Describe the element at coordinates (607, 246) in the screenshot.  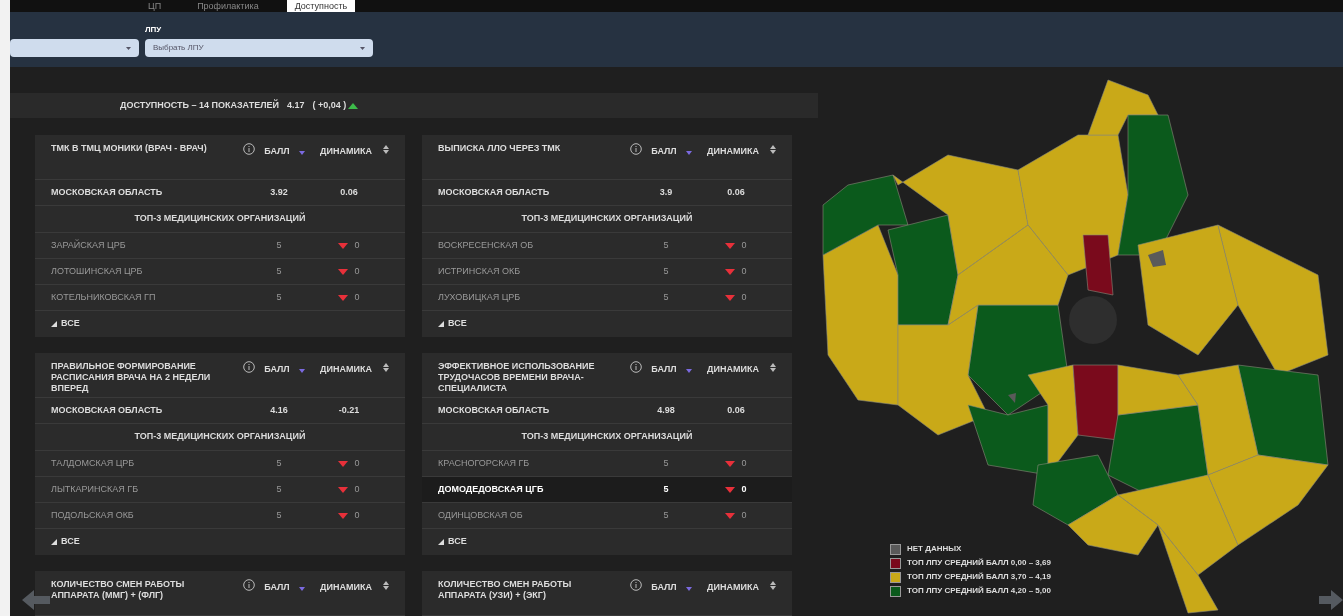
I see `organization-row: ВОСКРЕСЕНСКАЯ ОБ 5 0` at that location.